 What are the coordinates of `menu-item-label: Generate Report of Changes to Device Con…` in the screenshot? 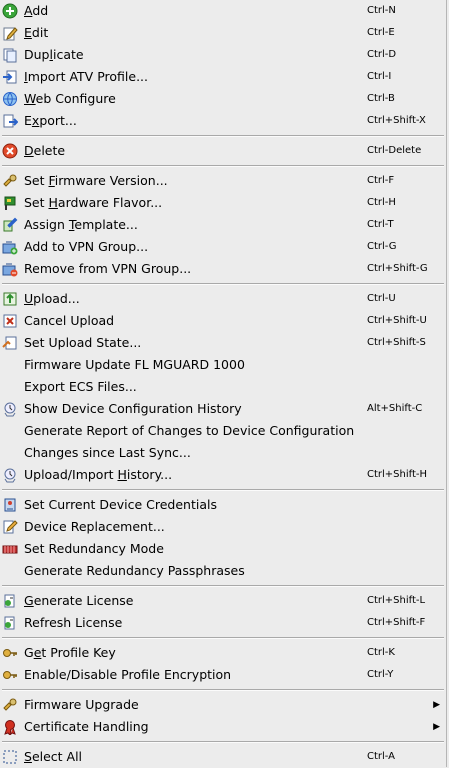 It's located at (189, 430).